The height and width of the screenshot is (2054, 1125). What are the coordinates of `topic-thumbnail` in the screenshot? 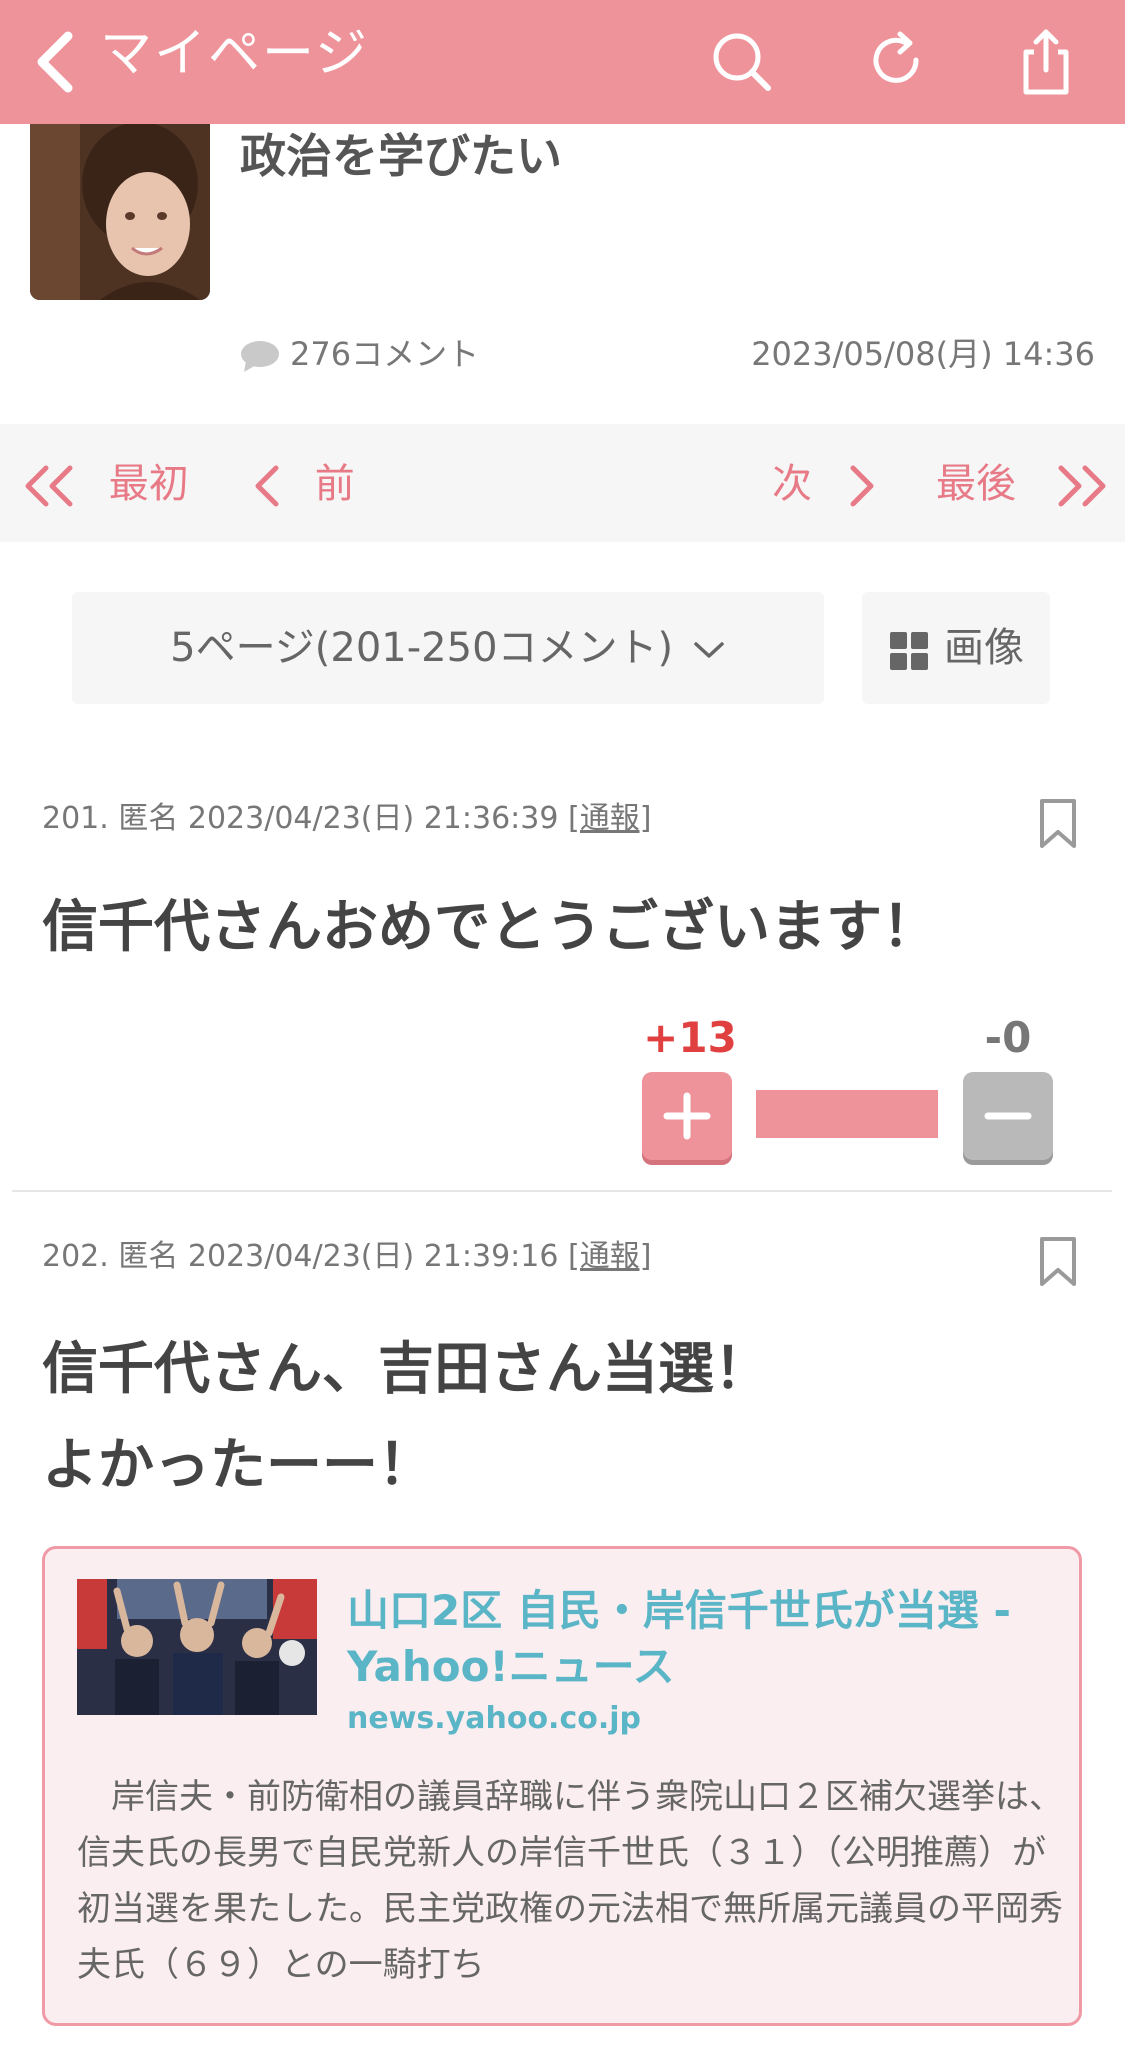 It's located at (120, 212).